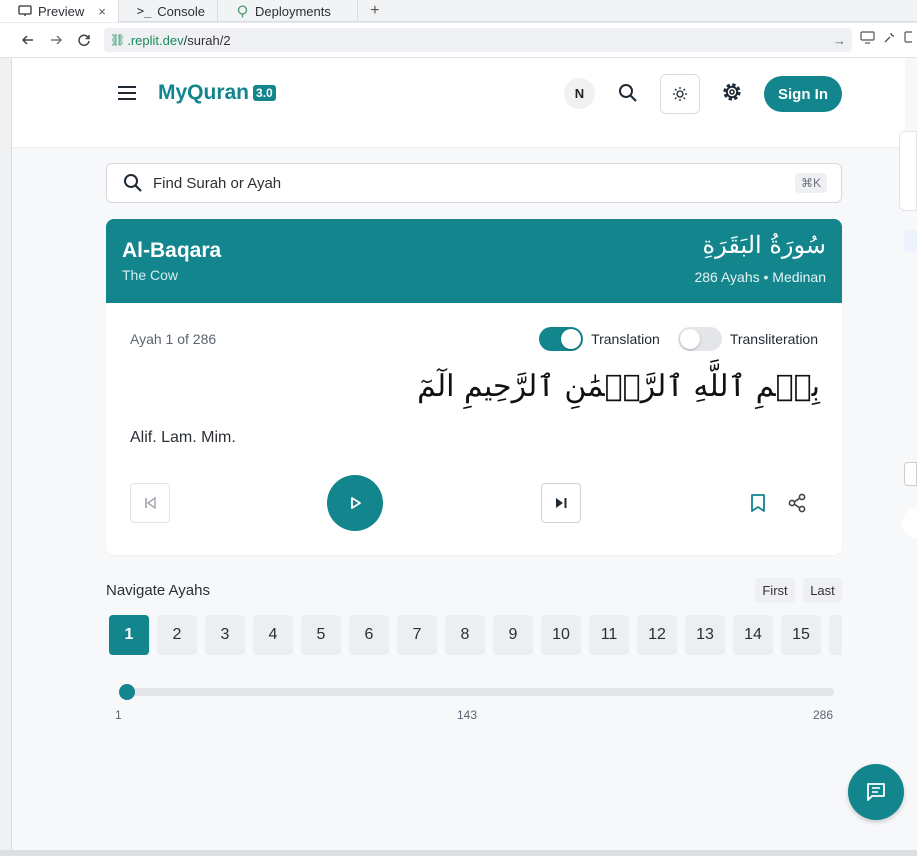  I want to click on page-button: 7, so click(417, 635).